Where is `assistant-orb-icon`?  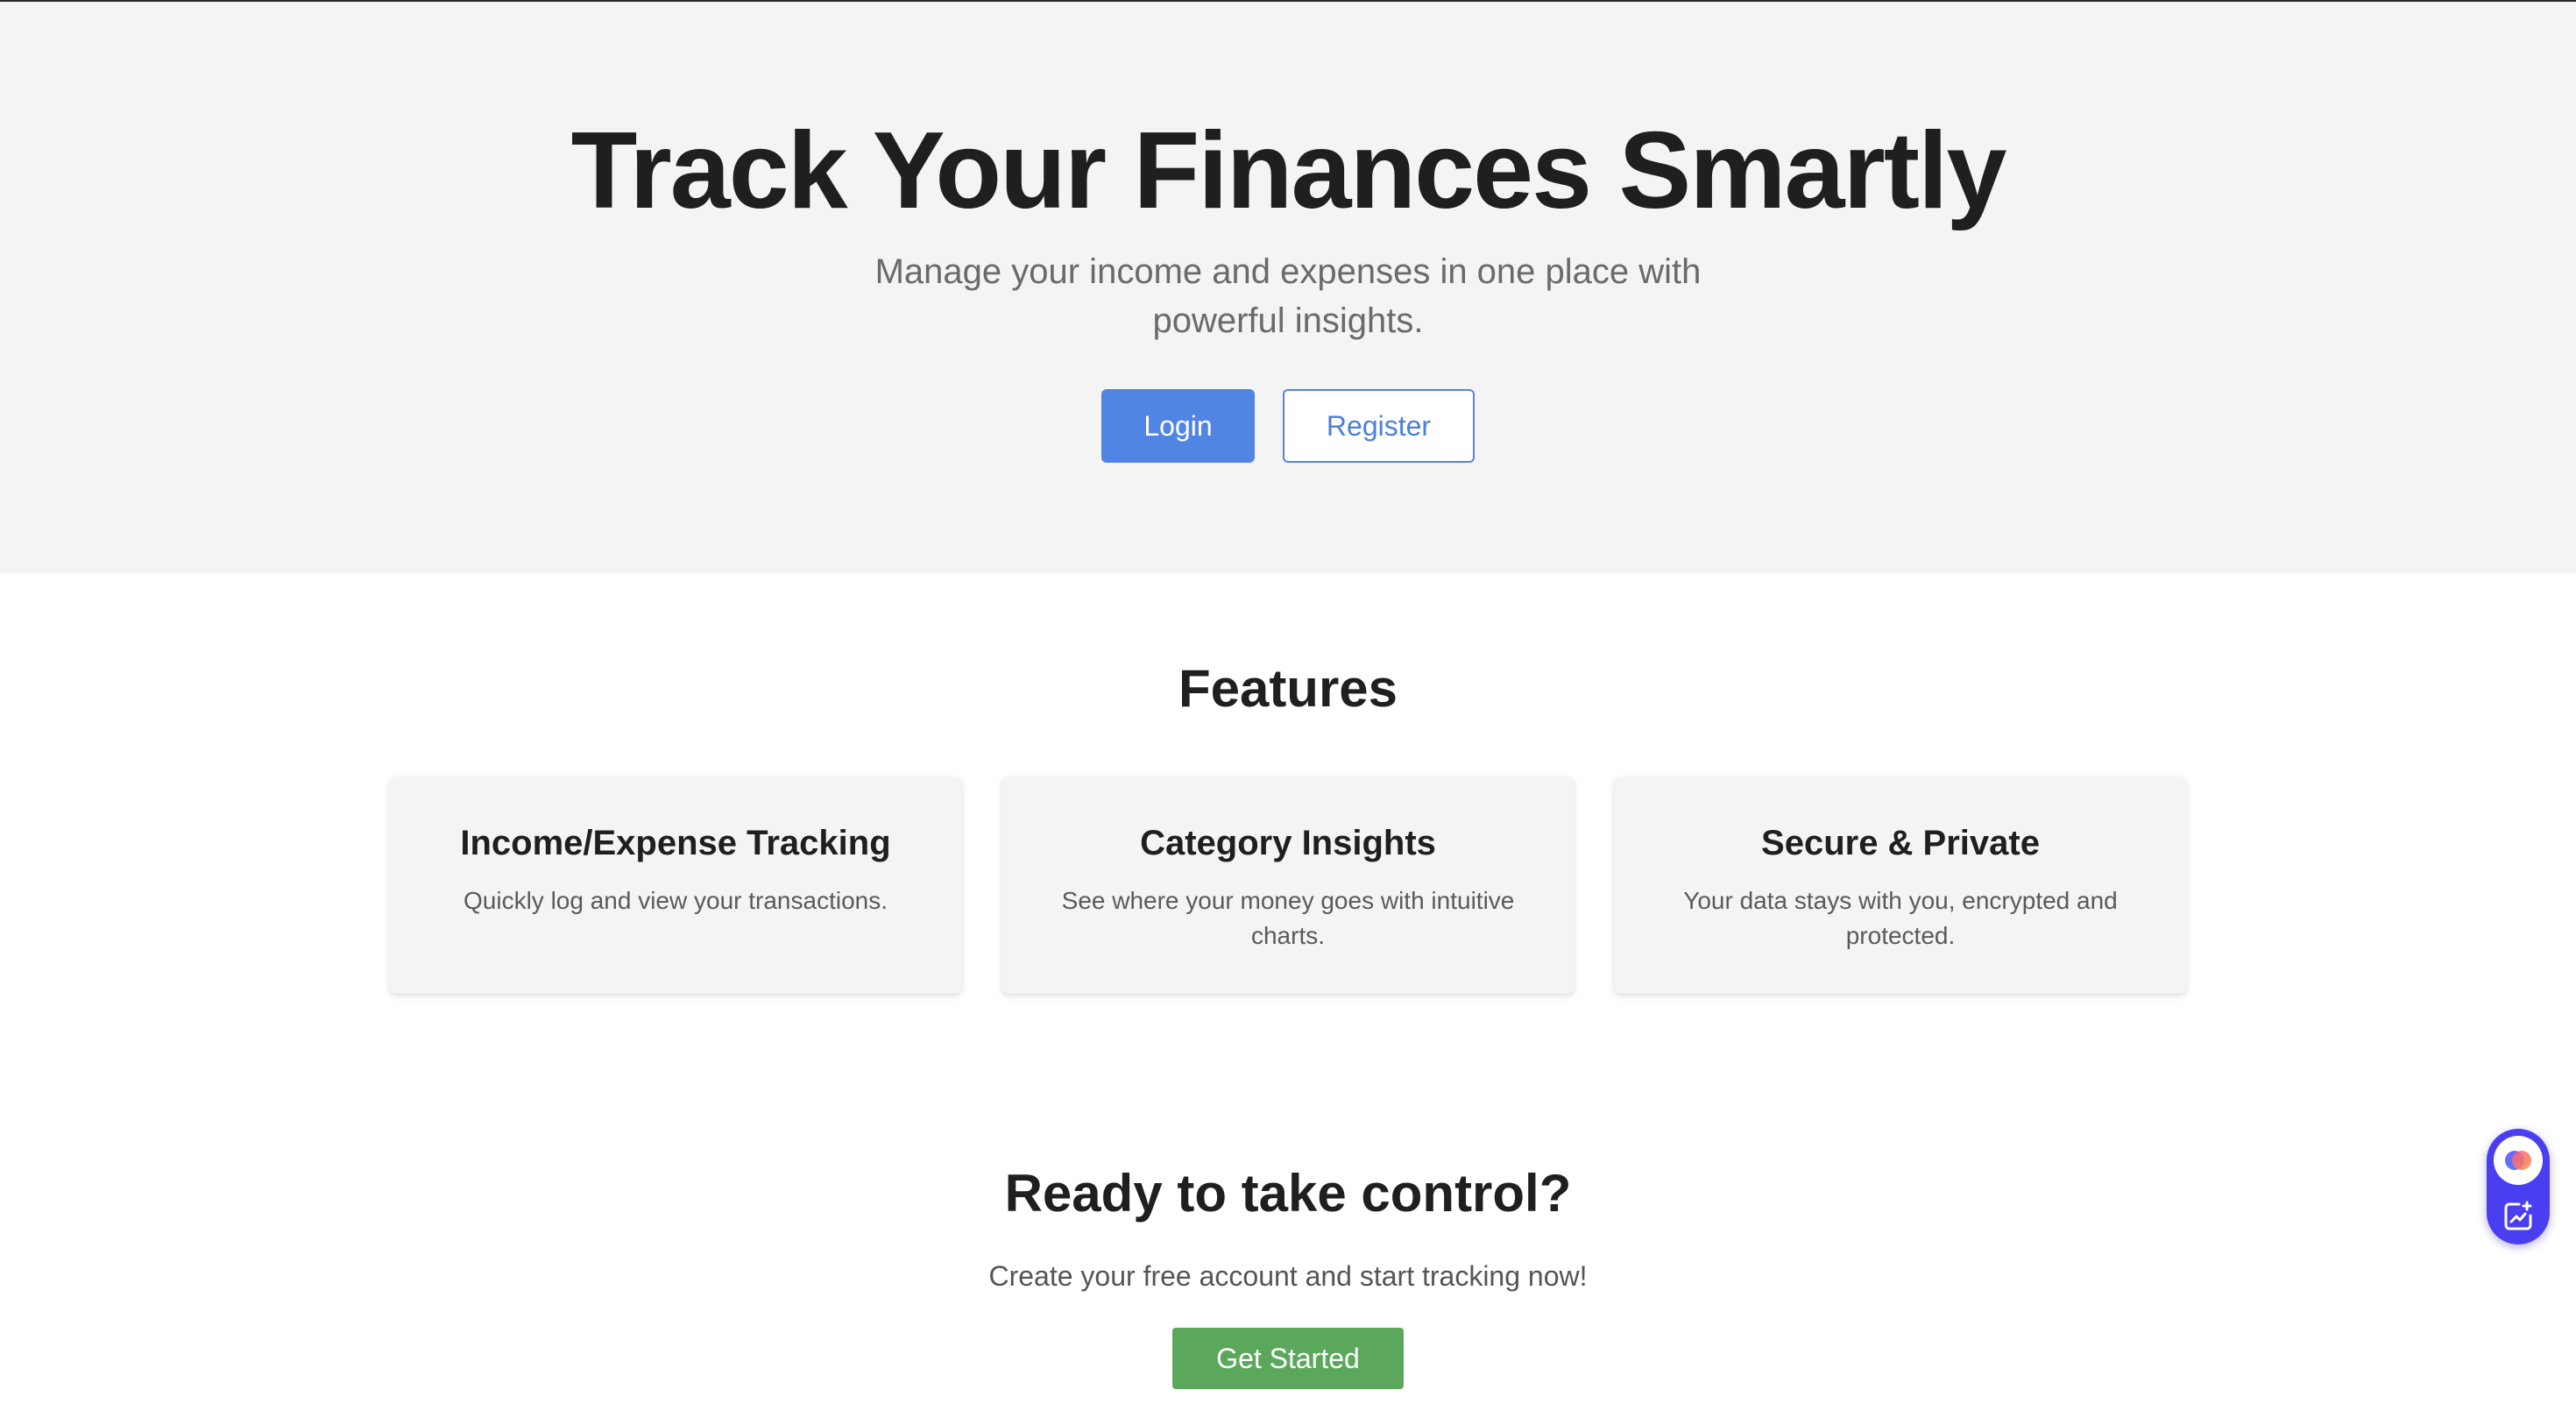 assistant-orb-icon is located at coordinates (2518, 1160).